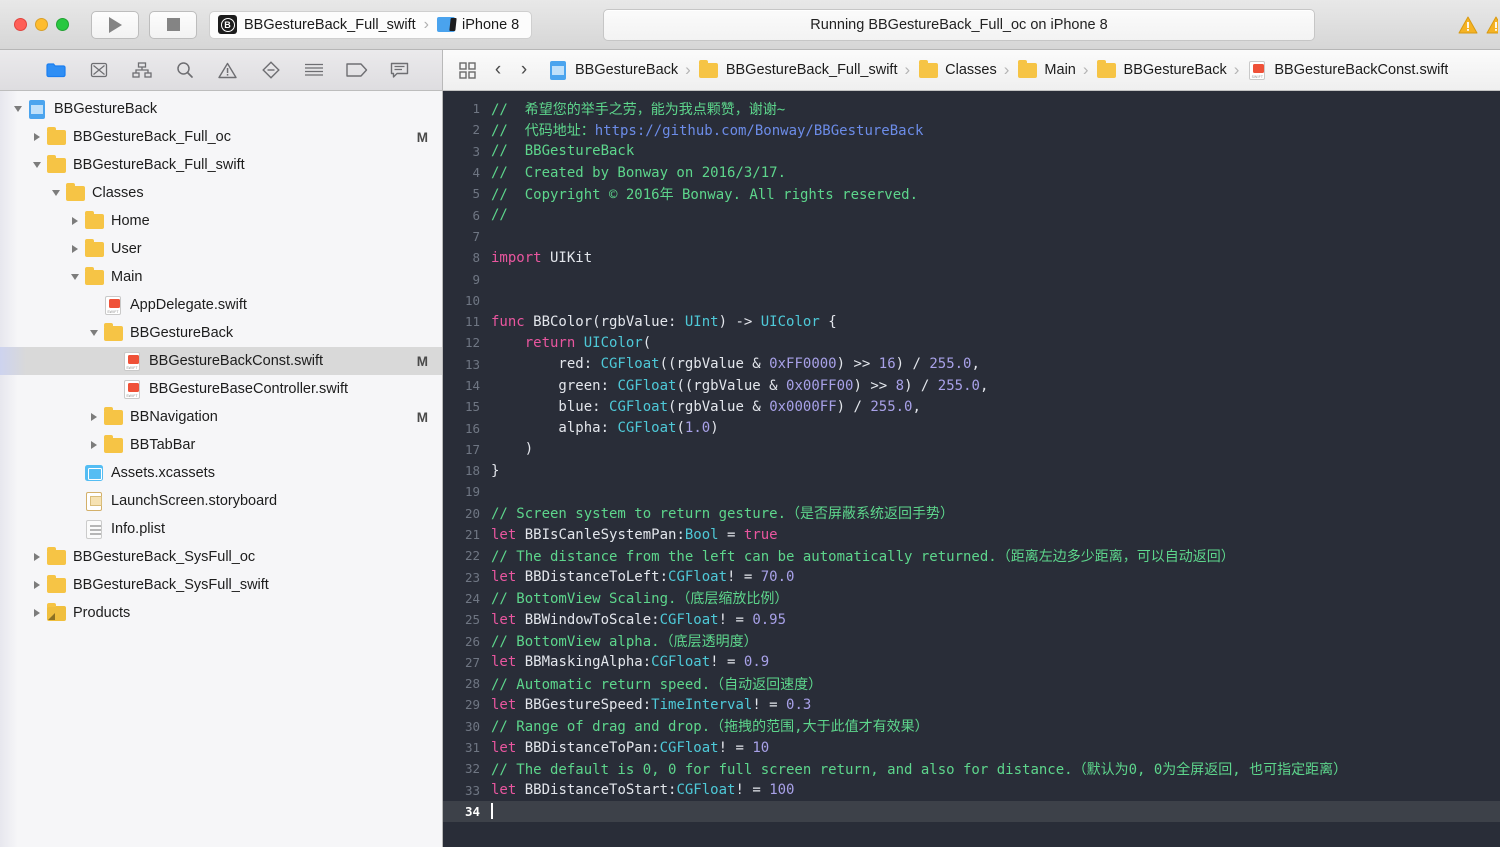  Describe the element at coordinates (221, 193) in the screenshot. I see `tree-row: Classes` at that location.